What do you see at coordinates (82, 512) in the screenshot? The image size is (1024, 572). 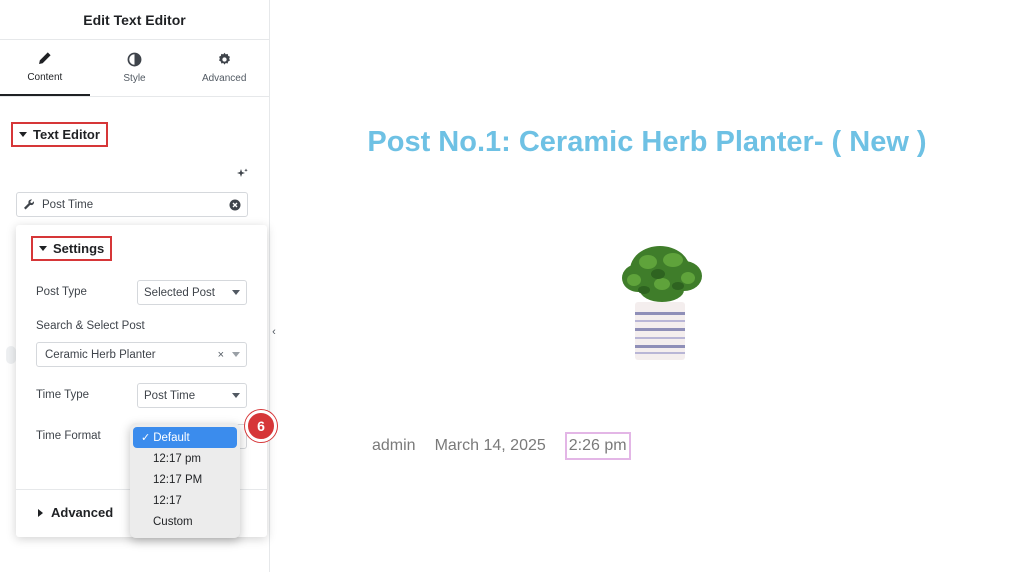 I see `advanced-title-label: Advanced` at bounding box center [82, 512].